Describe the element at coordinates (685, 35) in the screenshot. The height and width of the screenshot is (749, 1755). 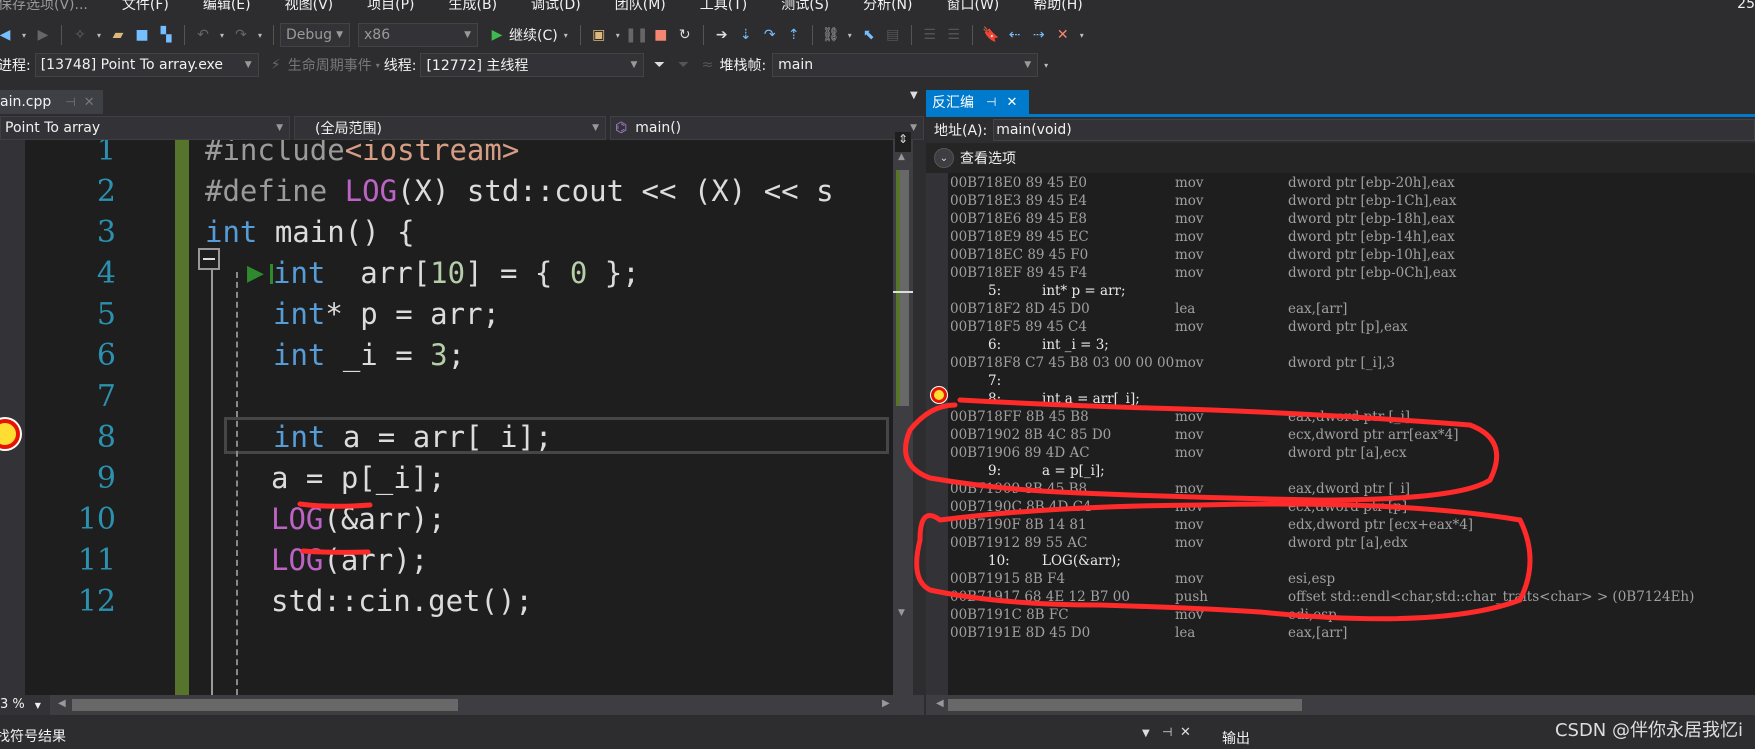
I see `restart-icon: ↻` at that location.